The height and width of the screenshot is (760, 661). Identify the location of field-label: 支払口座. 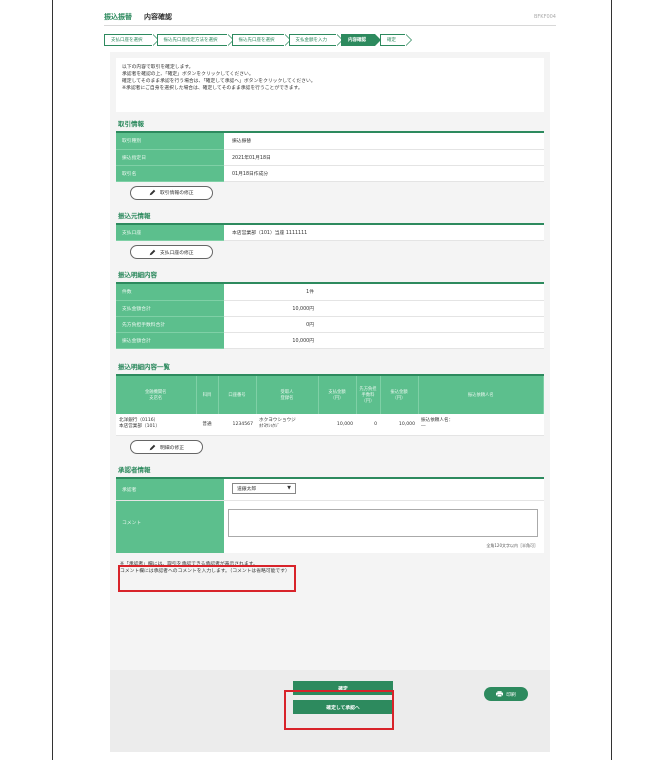
(170, 232).